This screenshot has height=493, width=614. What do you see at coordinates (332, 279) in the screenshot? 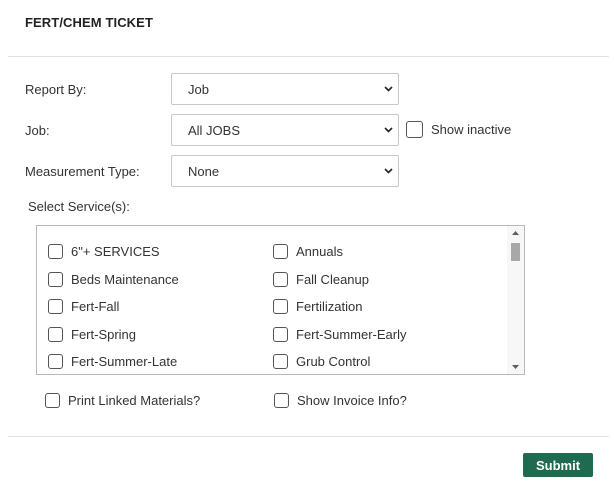
I see `service-label: Fall Cleanup` at bounding box center [332, 279].